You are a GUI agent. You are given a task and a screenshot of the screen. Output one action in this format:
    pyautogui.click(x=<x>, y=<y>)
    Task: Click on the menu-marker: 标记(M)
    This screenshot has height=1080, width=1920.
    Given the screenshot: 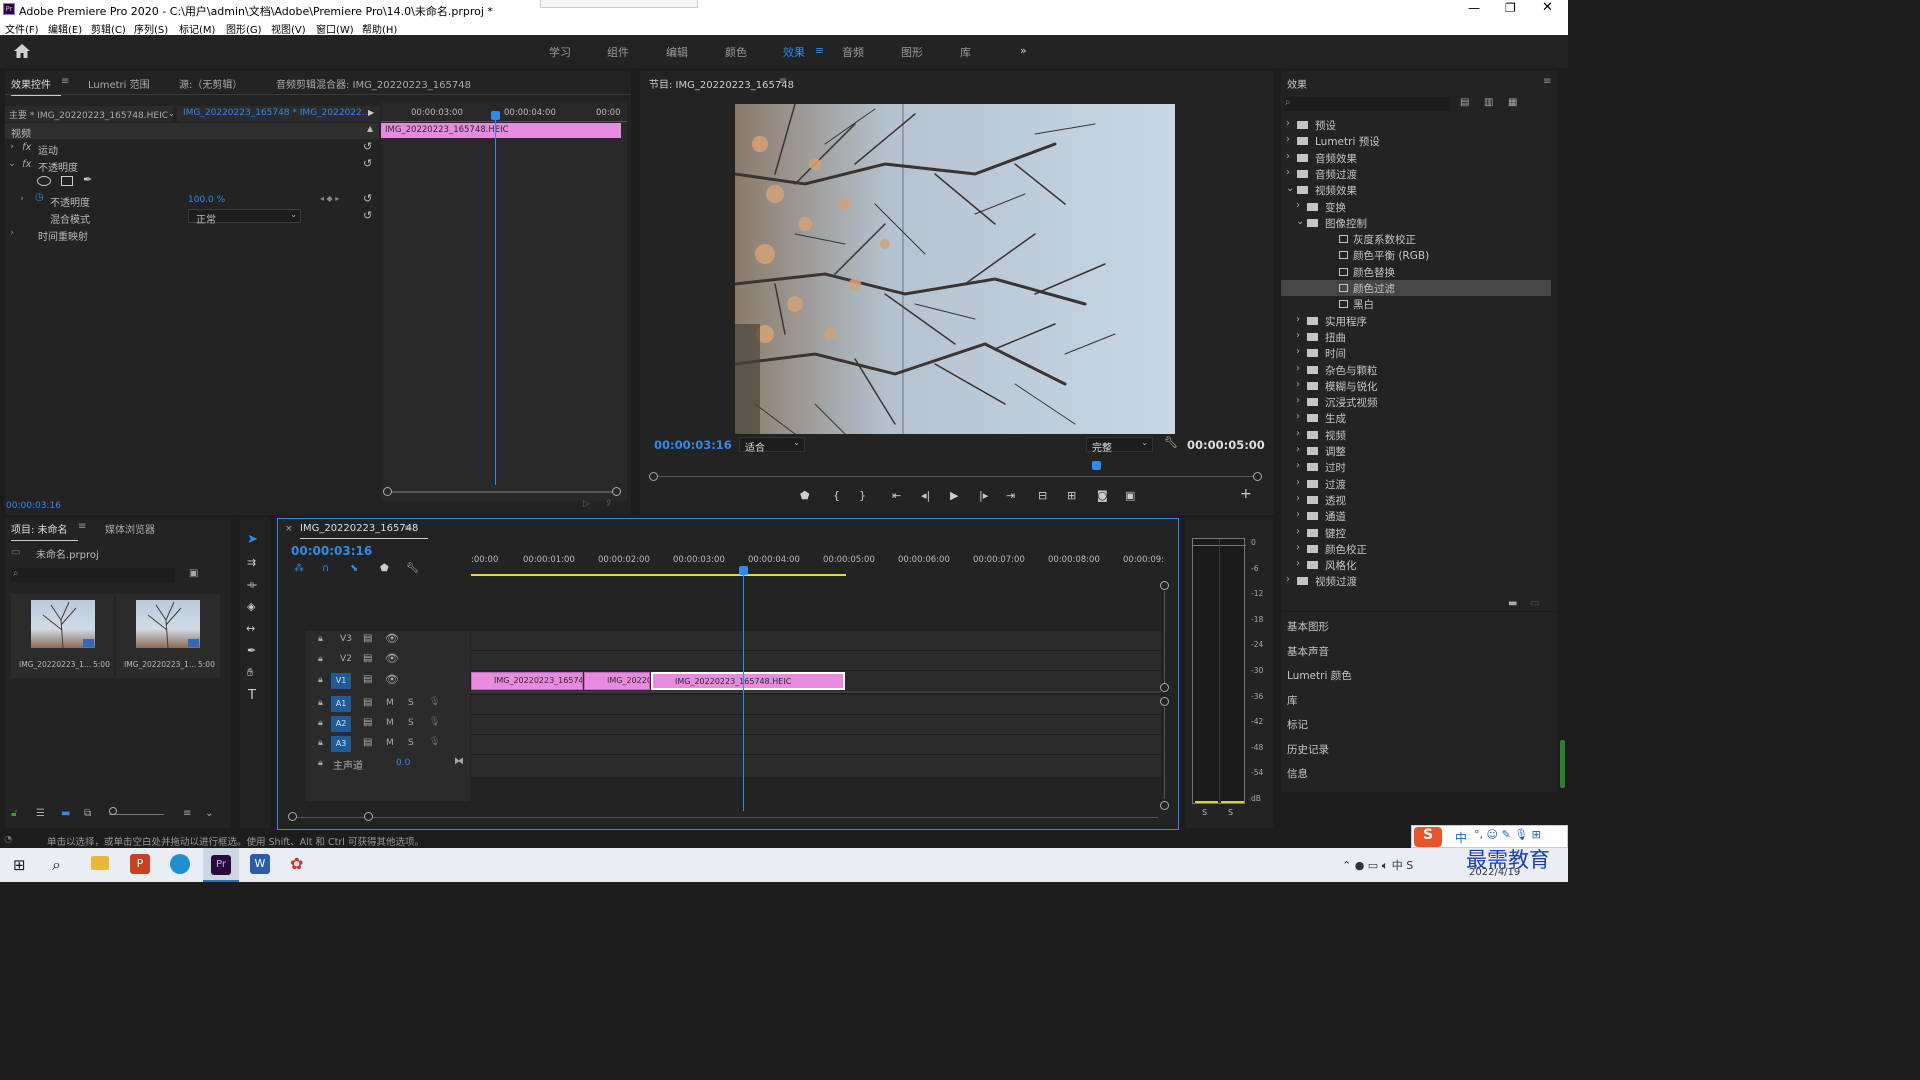 What is the action you would take?
    pyautogui.click(x=197, y=28)
    